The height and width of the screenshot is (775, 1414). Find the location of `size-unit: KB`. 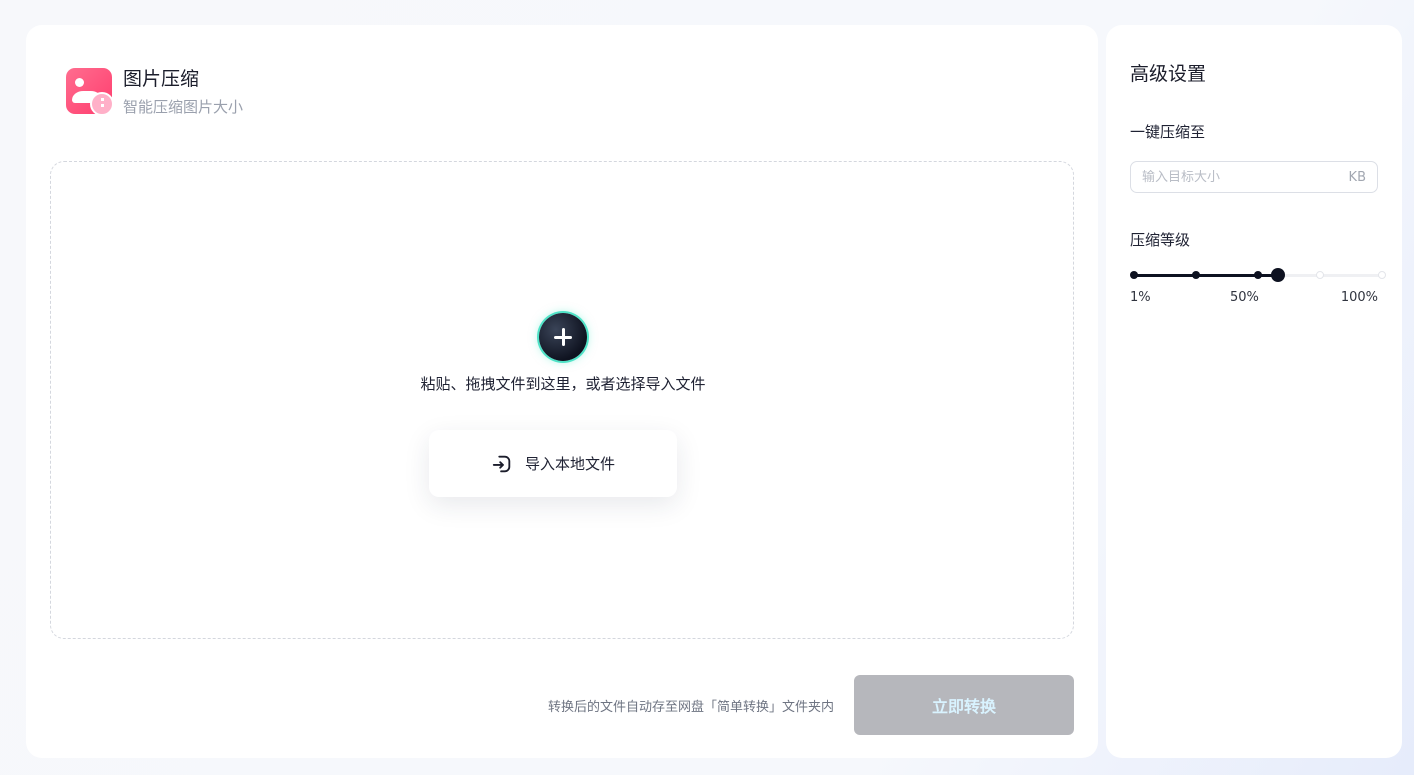

size-unit: KB is located at coordinates (1357, 177).